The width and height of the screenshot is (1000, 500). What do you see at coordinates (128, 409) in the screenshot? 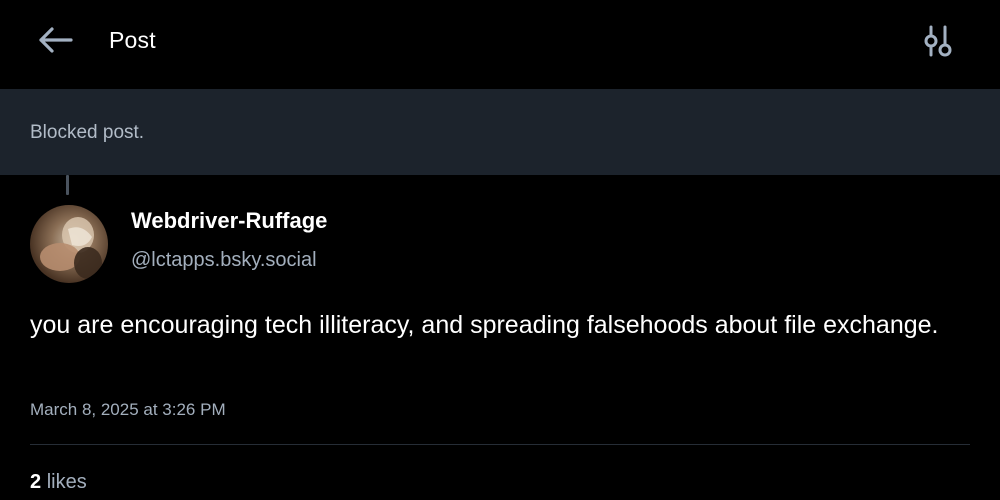
I see `post-timestamp: March 8, 2025 at 3:26 PM` at bounding box center [128, 409].